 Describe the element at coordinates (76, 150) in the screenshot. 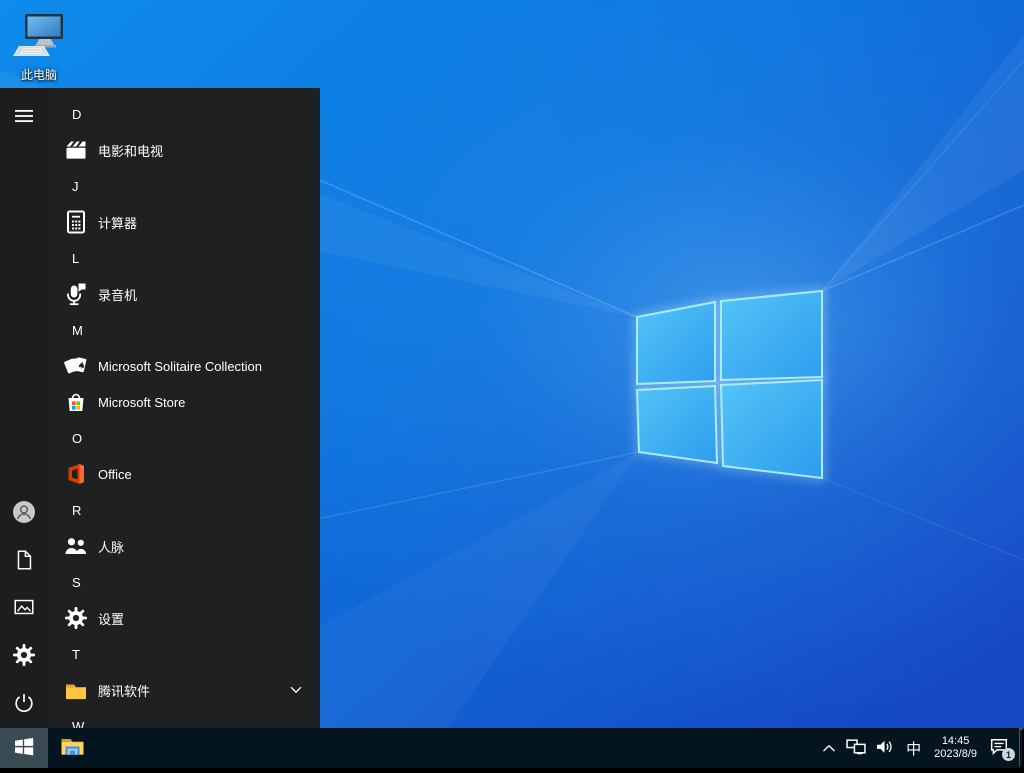

I see `movies-tv-icon` at that location.